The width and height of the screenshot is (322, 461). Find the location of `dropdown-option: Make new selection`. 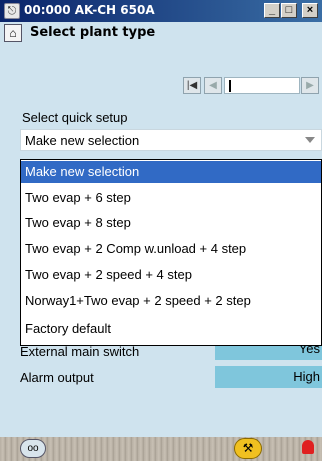

dropdown-option: Make new selection is located at coordinates (171, 172).